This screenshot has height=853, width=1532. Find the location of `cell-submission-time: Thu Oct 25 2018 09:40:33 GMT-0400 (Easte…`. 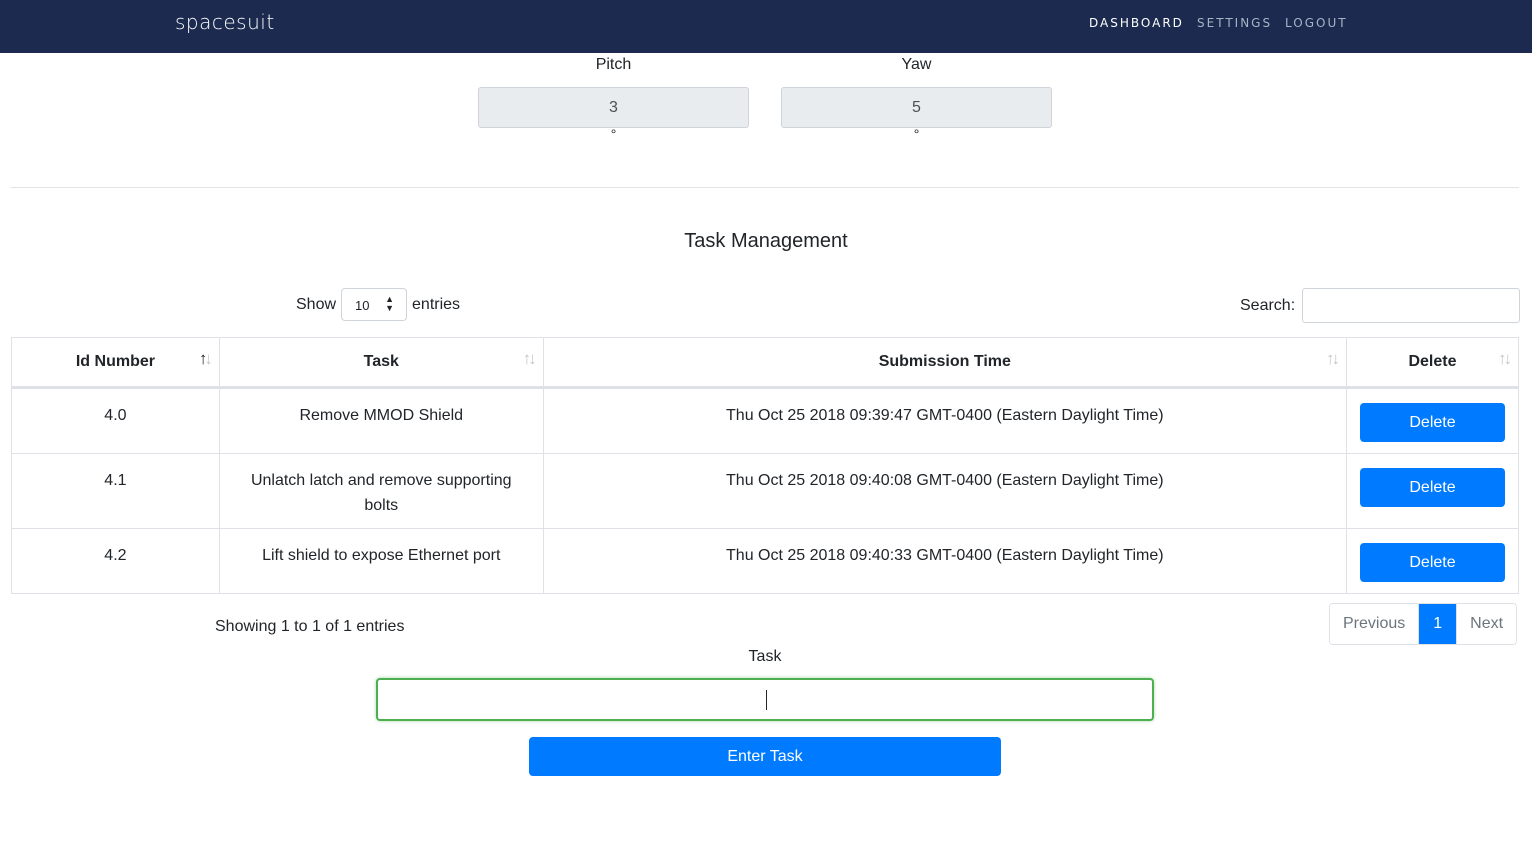

cell-submission-time: Thu Oct 25 2018 09:40:33 GMT-0400 (Easte… is located at coordinates (944, 561).